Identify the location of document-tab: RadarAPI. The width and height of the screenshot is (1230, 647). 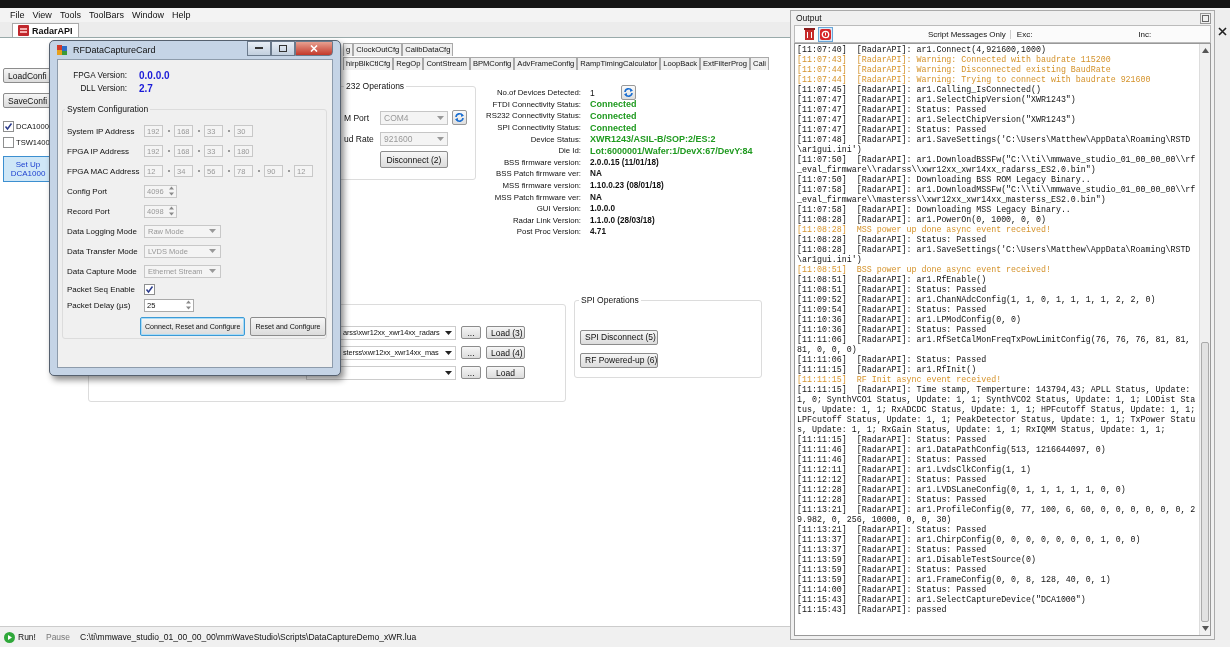
(45, 30).